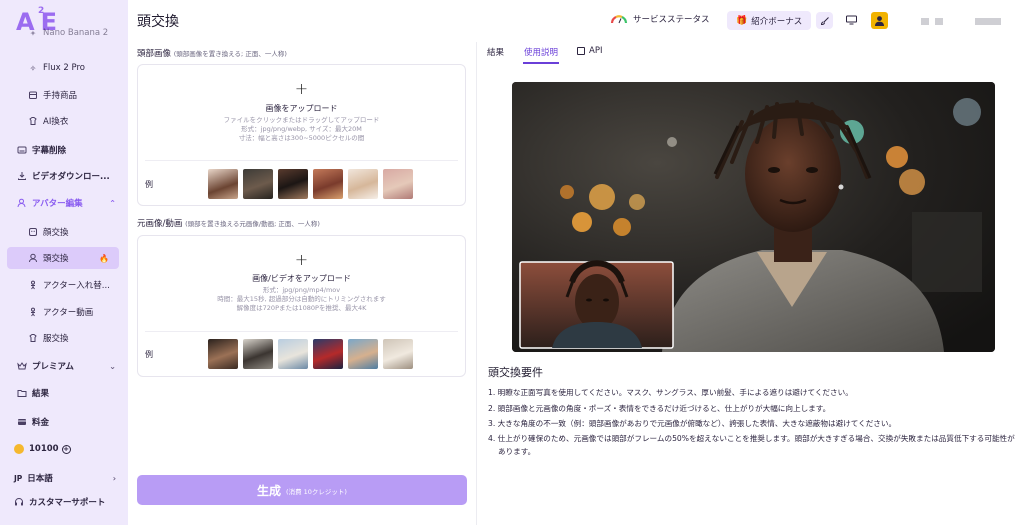  I want to click on tab-results: 結果, so click(495, 52).